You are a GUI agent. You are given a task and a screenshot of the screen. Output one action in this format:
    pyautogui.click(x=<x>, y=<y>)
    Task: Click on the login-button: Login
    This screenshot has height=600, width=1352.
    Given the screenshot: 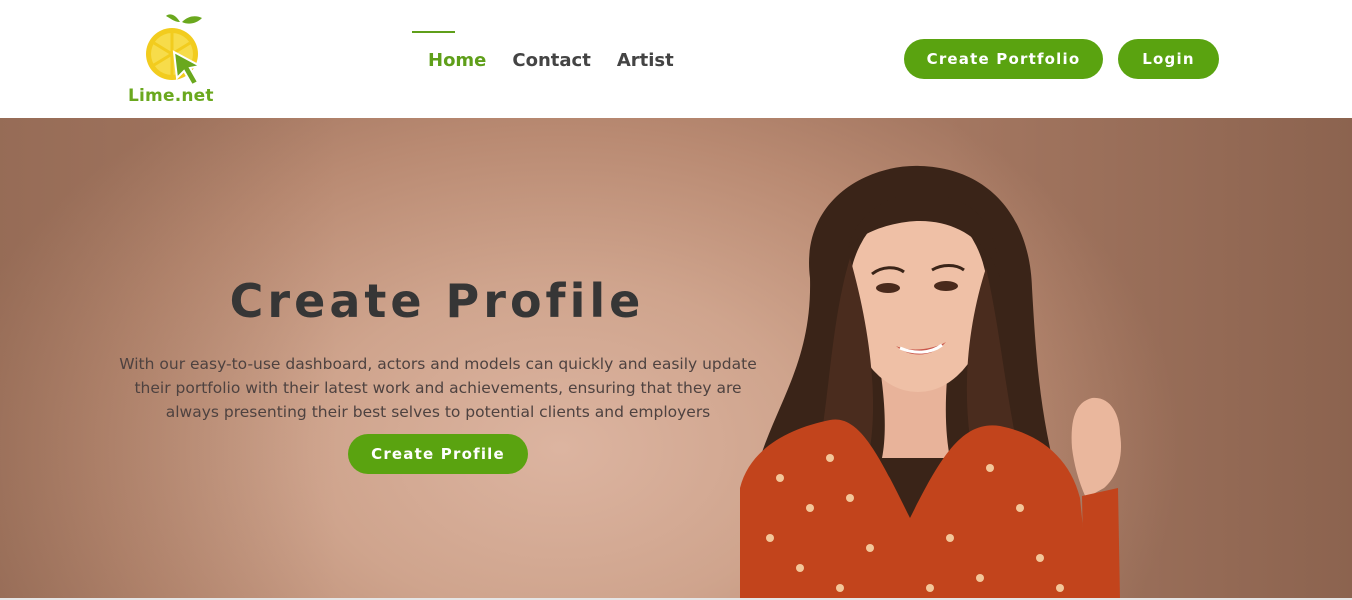 What is the action you would take?
    pyautogui.click(x=1168, y=59)
    